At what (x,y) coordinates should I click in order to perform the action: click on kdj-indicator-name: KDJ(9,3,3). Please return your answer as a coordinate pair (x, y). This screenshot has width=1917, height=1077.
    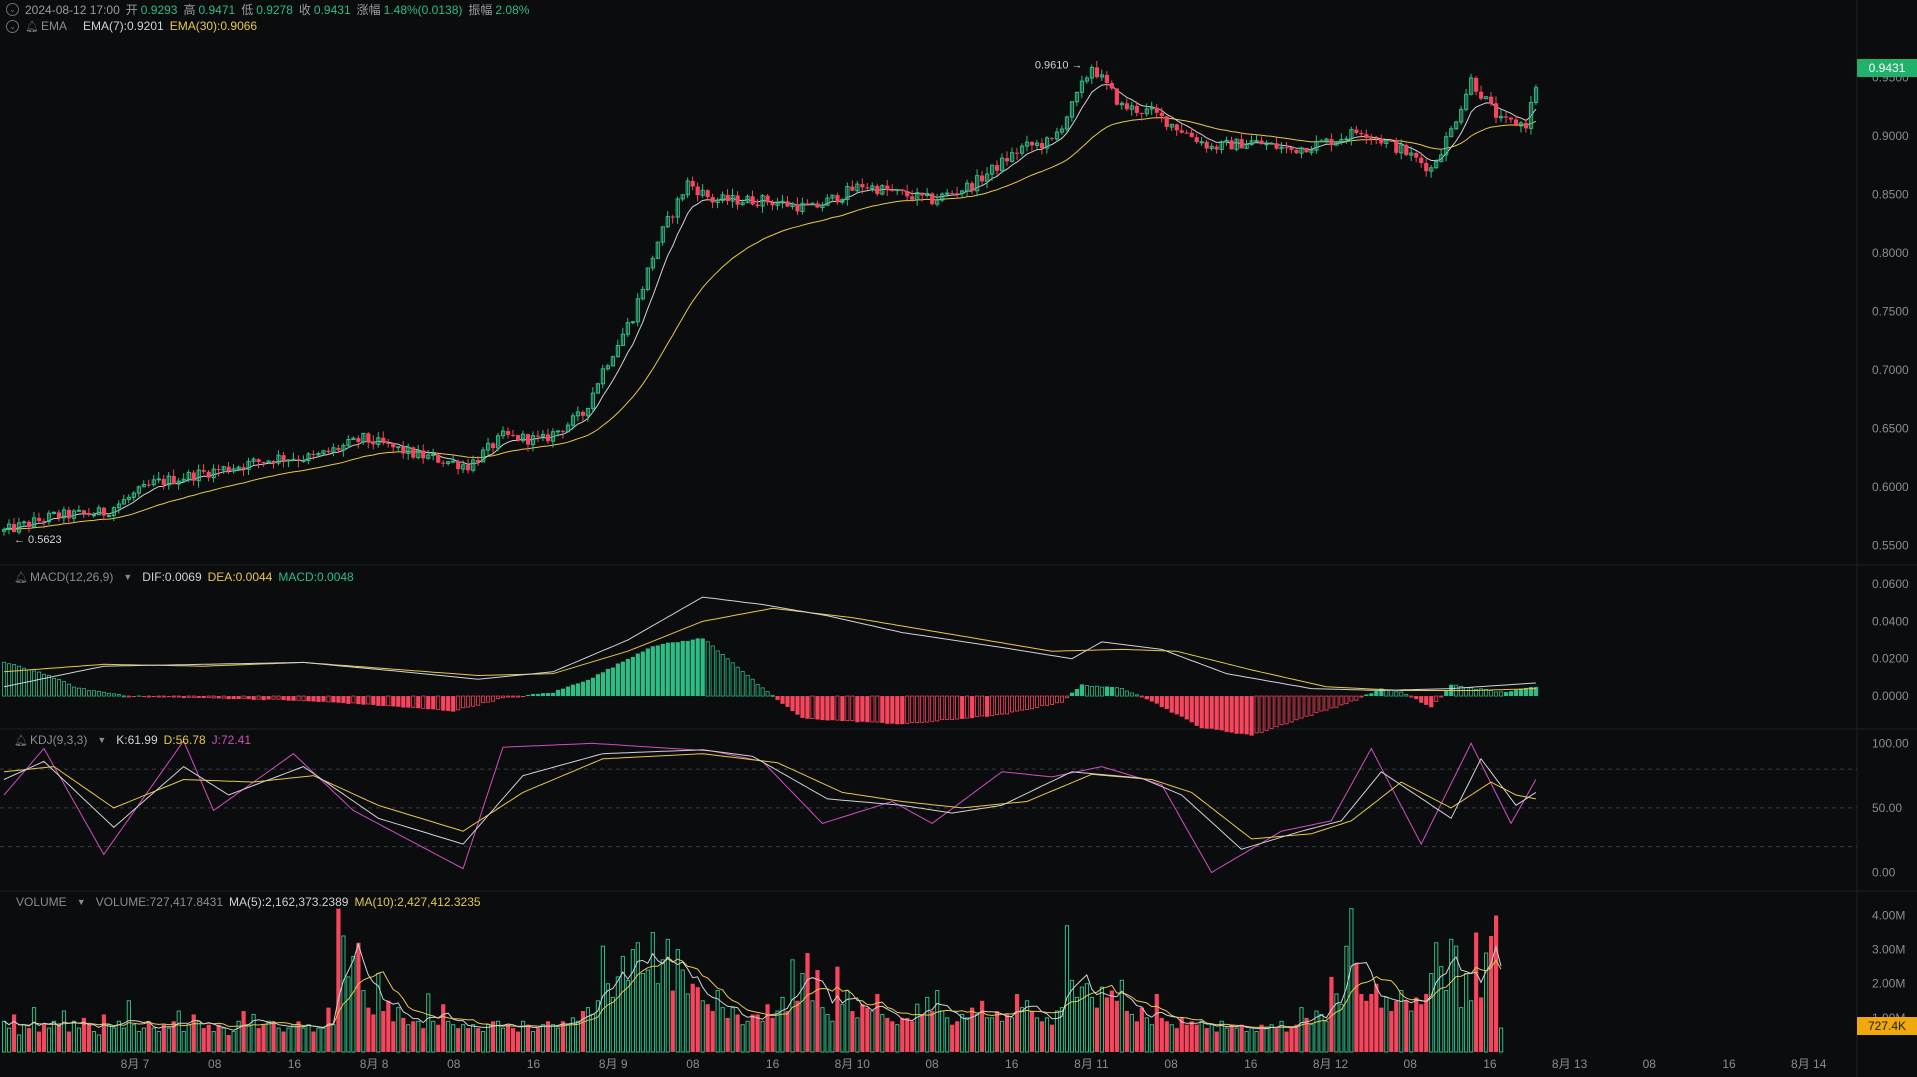
    Looking at the image, I should click on (58, 740).